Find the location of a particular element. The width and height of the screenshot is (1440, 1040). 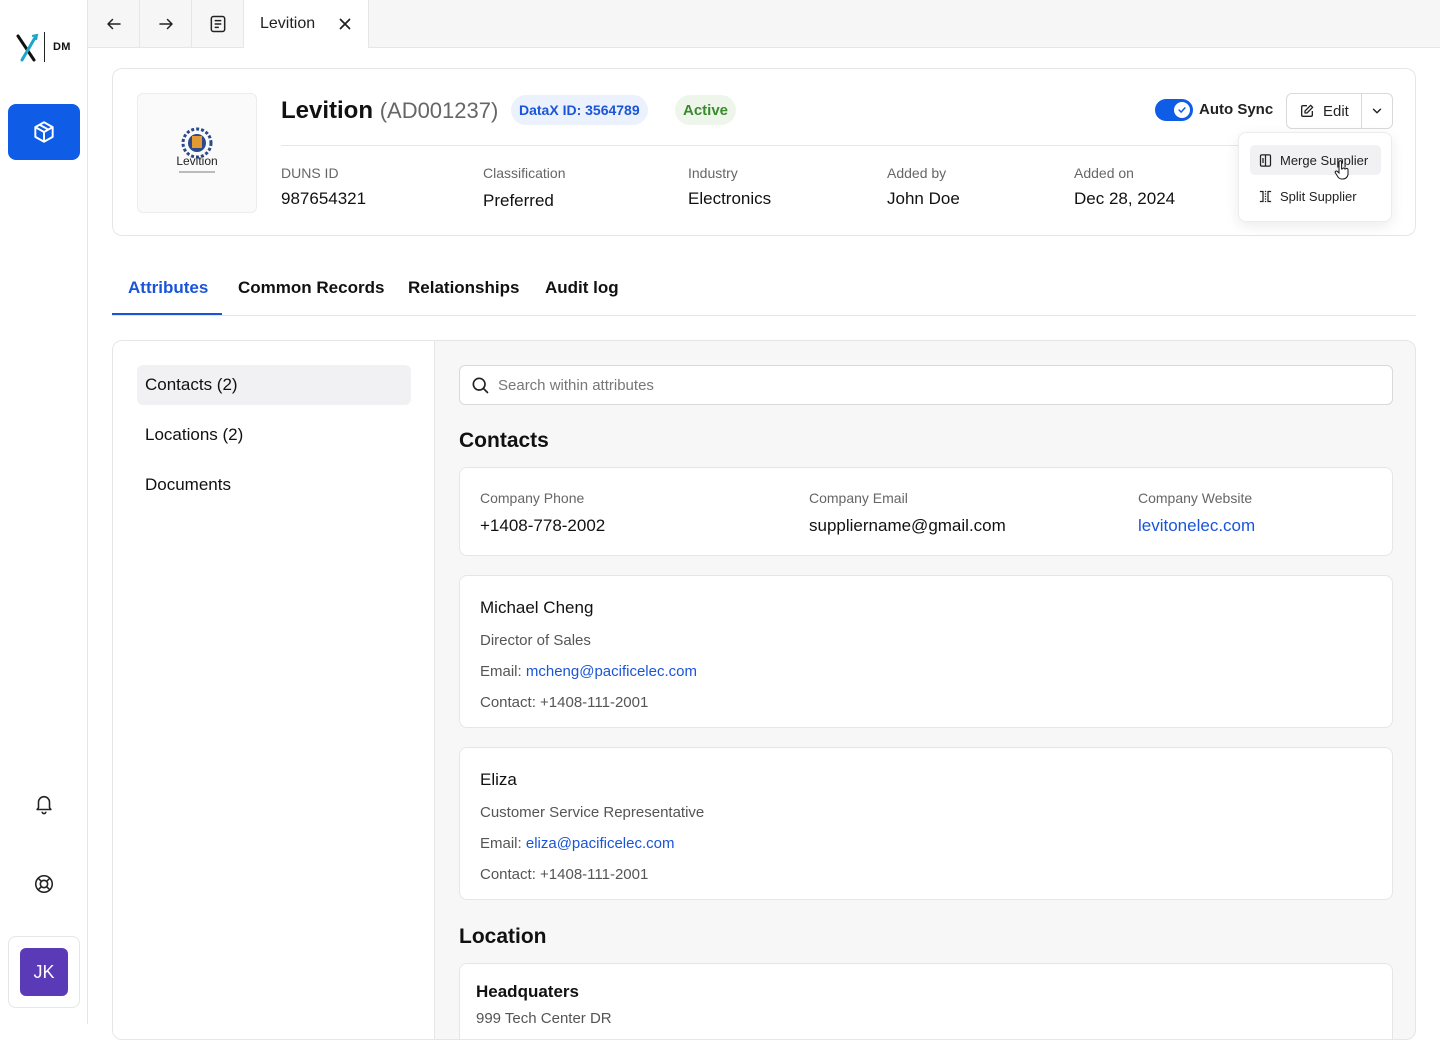

split-icon is located at coordinates (1265, 196).